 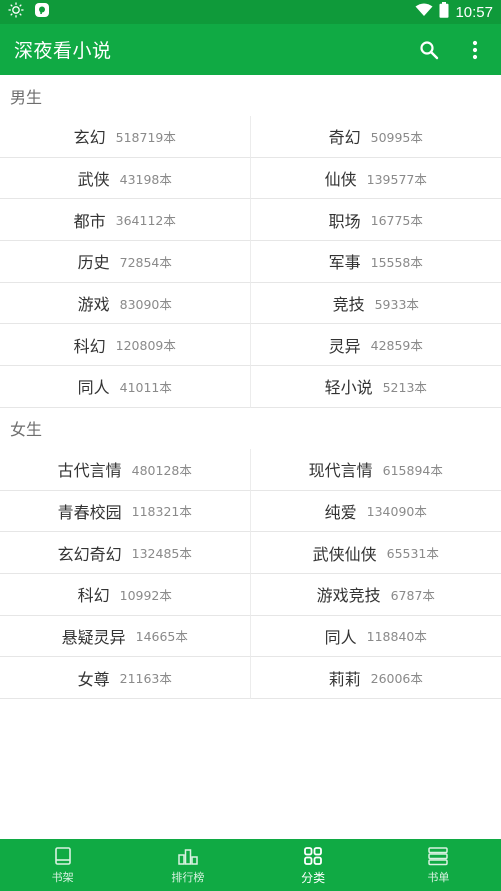 I want to click on category-name: 莉莉, so click(x=344, y=679).